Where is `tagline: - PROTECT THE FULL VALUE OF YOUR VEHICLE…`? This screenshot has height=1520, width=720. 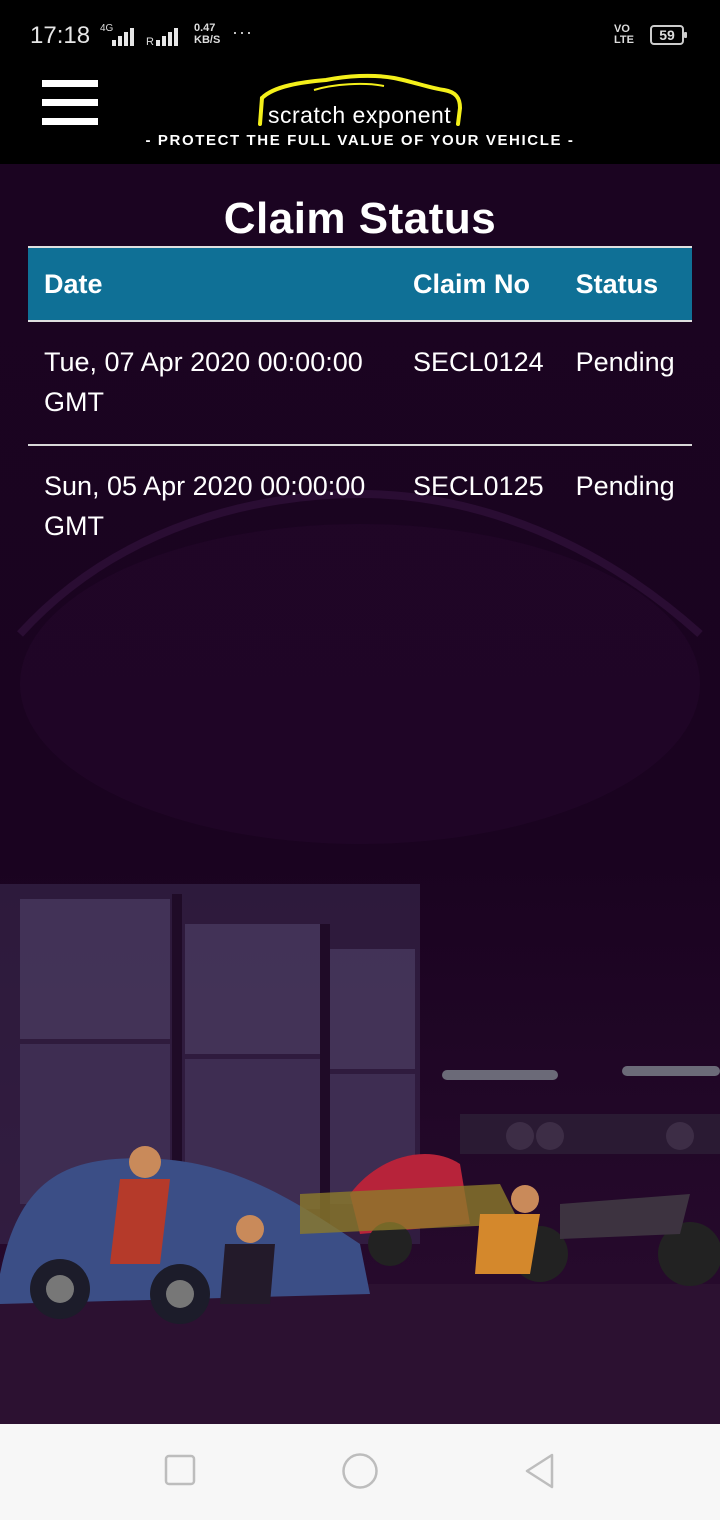
tagline: - PROTECT THE FULL VALUE OF YOUR VEHICLE… is located at coordinates (360, 140).